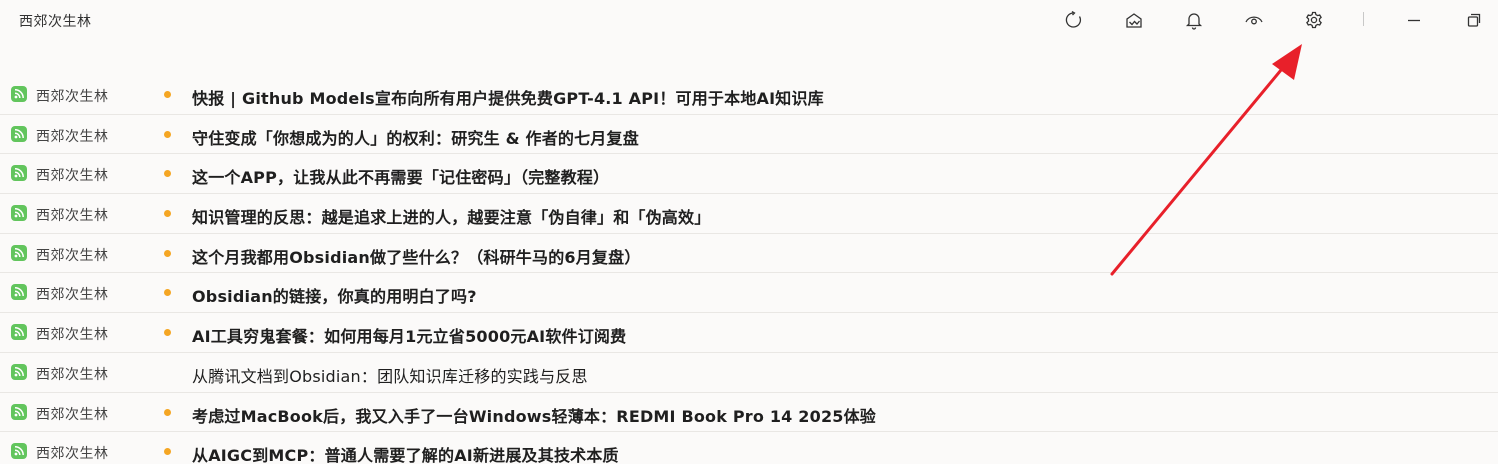 This screenshot has height=464, width=1498. I want to click on mark-all-read-button, so click(1134, 20).